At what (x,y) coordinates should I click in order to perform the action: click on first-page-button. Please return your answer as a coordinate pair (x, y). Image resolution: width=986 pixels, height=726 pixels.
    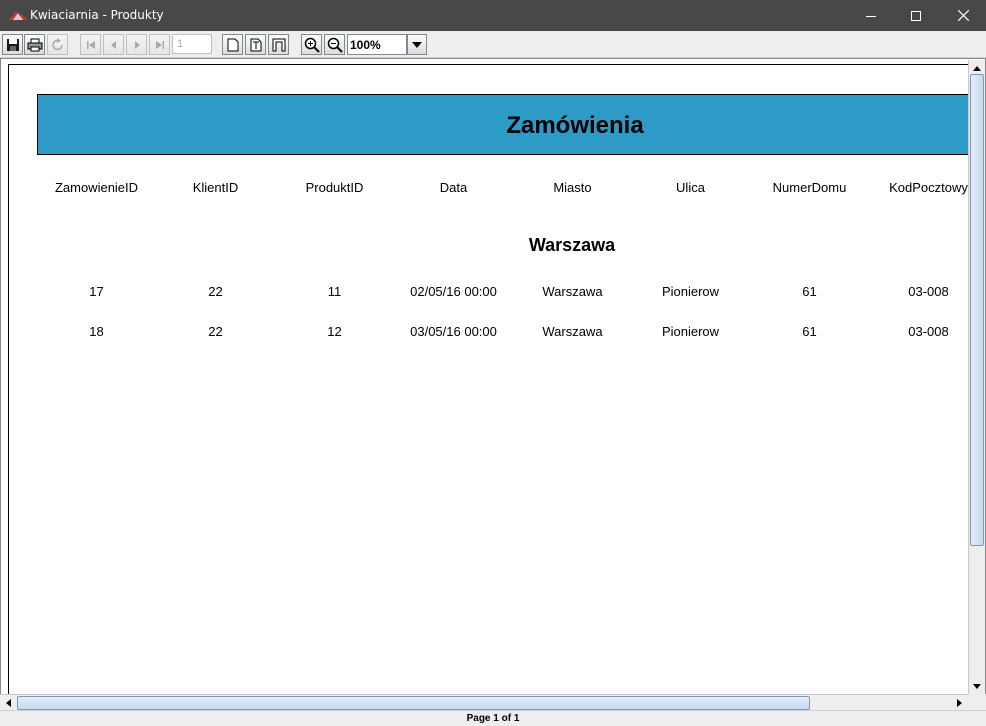
    Looking at the image, I should click on (90, 44).